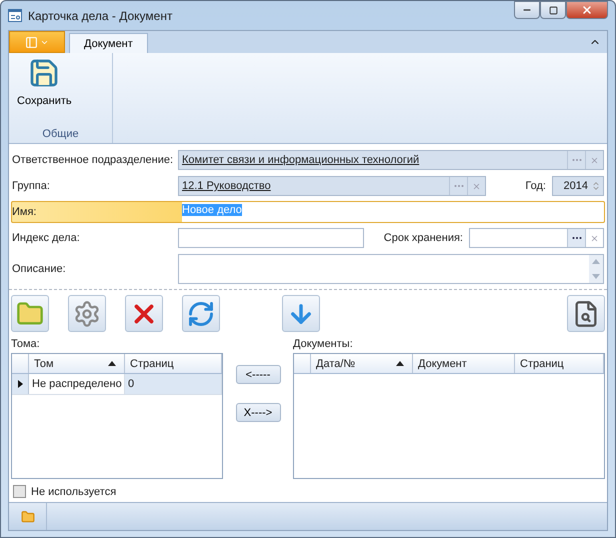 The image size is (616, 538). What do you see at coordinates (101, 15) in the screenshot?
I see `window-title: Карточка дела - Документ` at bounding box center [101, 15].